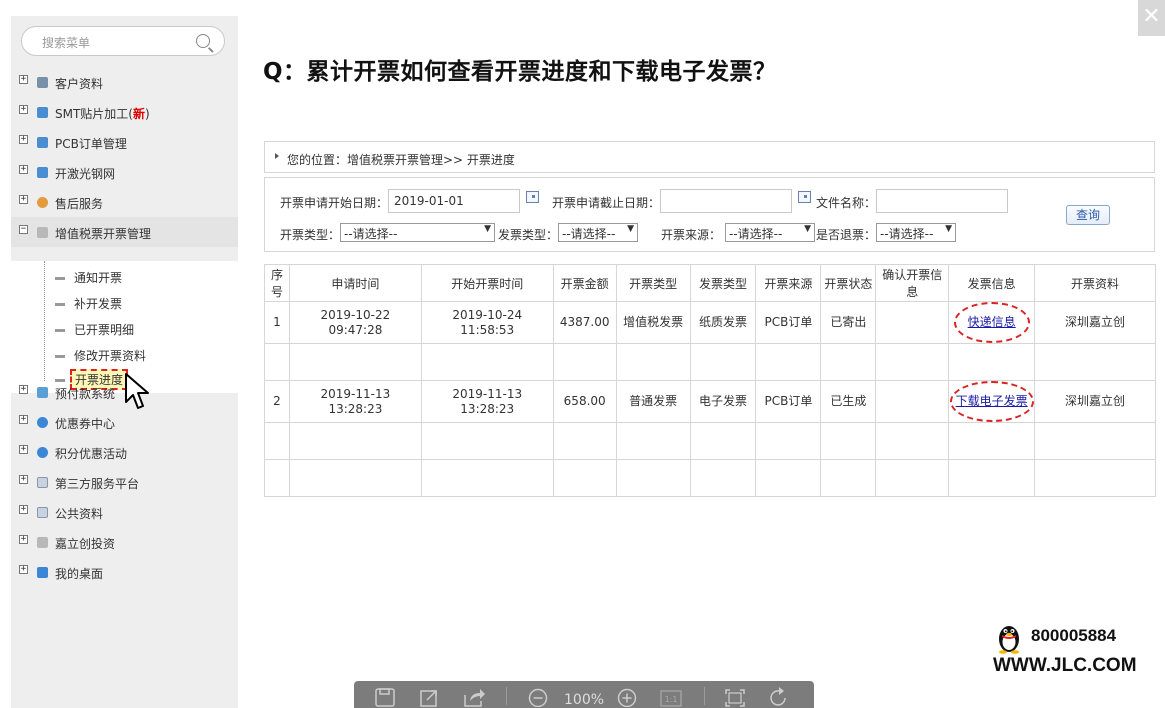  What do you see at coordinates (429, 697) in the screenshot?
I see `open-original-icon` at bounding box center [429, 697].